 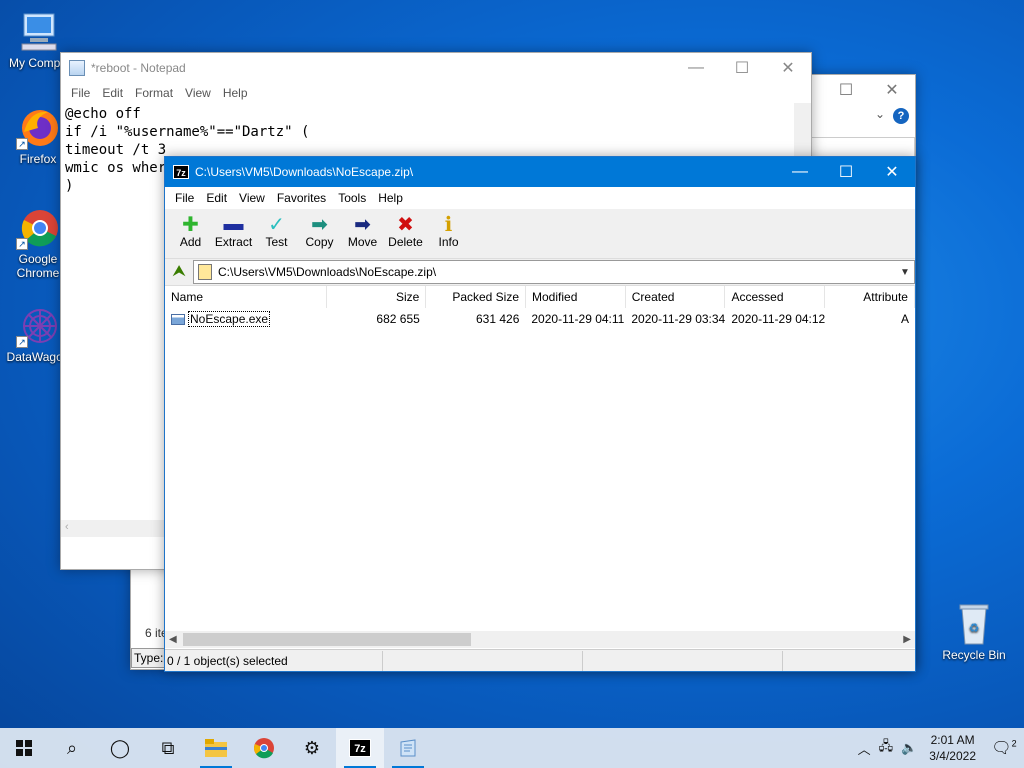 What do you see at coordinates (233, 230) in the screenshot?
I see `extract-button: ▬ Extract` at bounding box center [233, 230].